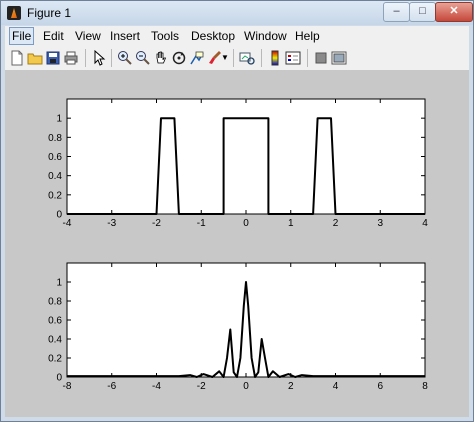 The image size is (474, 422). I want to click on x-tick-label: -8, so click(67, 386).